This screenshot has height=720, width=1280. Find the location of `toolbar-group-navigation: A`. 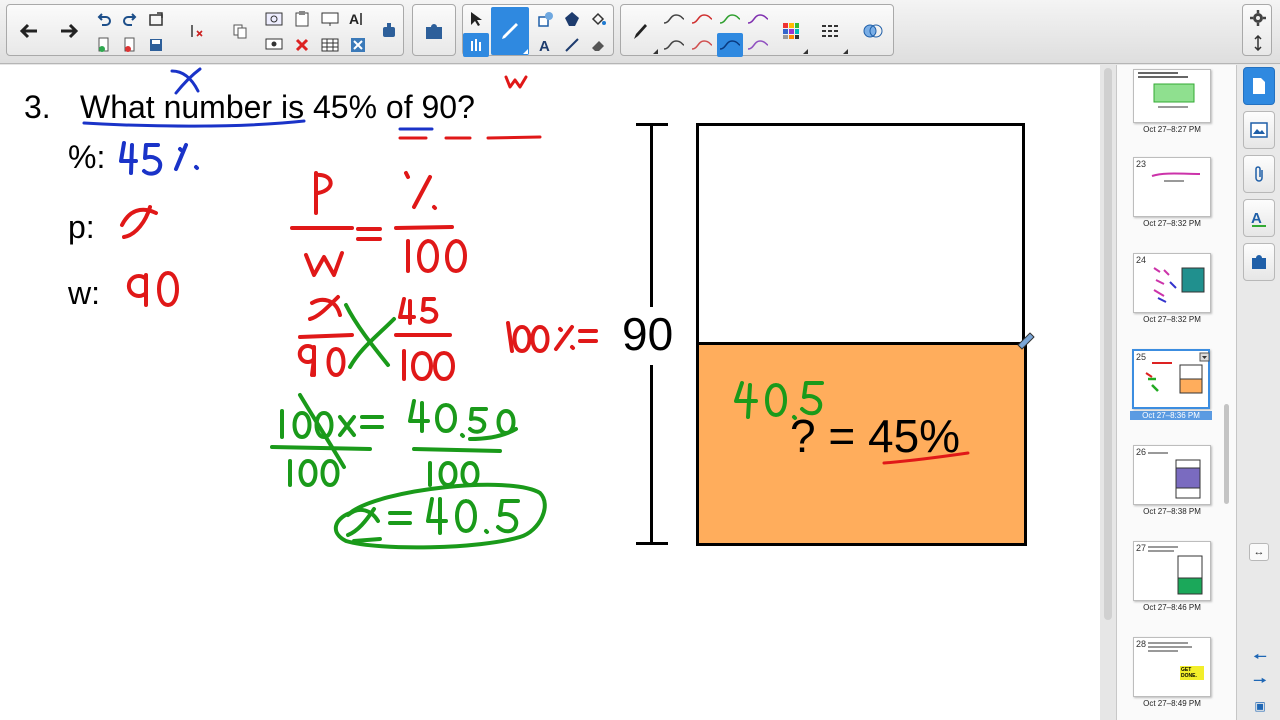

toolbar-group-navigation: A is located at coordinates (205, 30).